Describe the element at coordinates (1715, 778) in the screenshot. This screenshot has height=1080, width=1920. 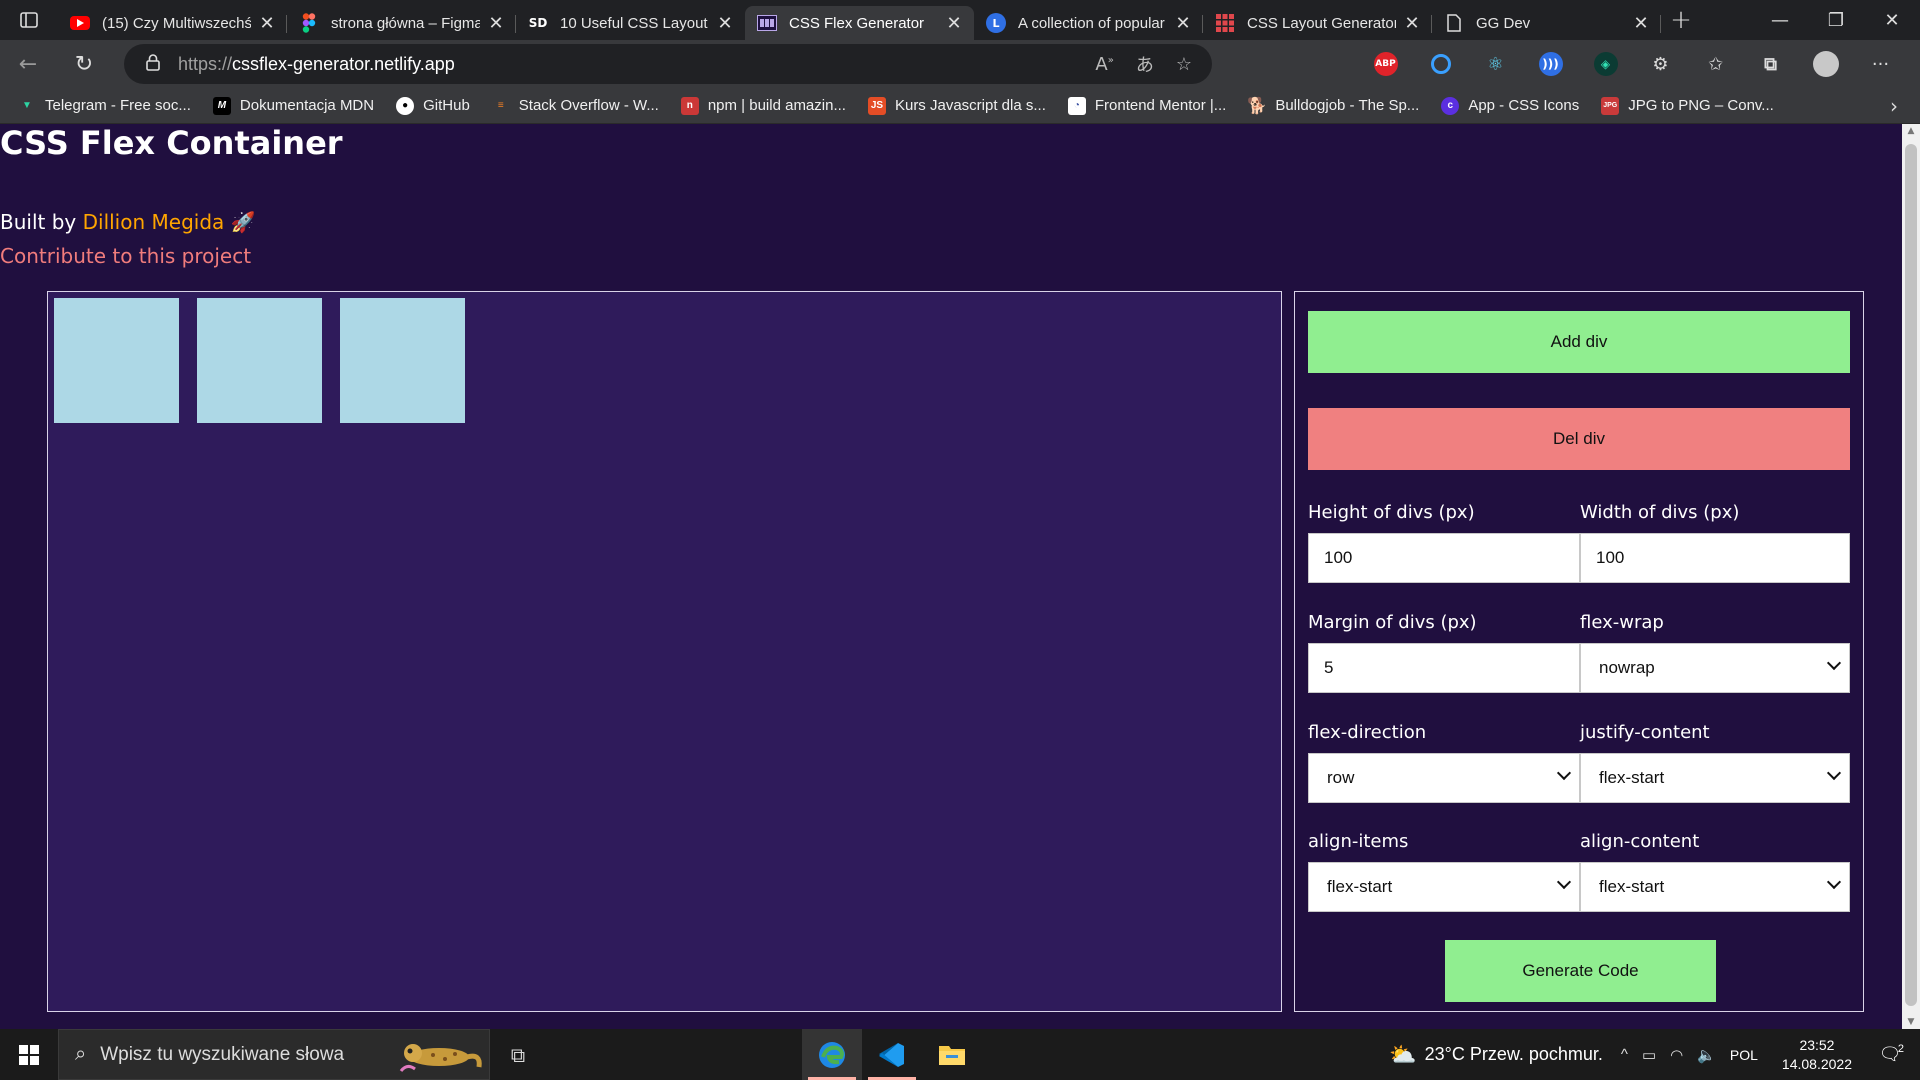
I see `justify-content-select: flex-start` at that location.